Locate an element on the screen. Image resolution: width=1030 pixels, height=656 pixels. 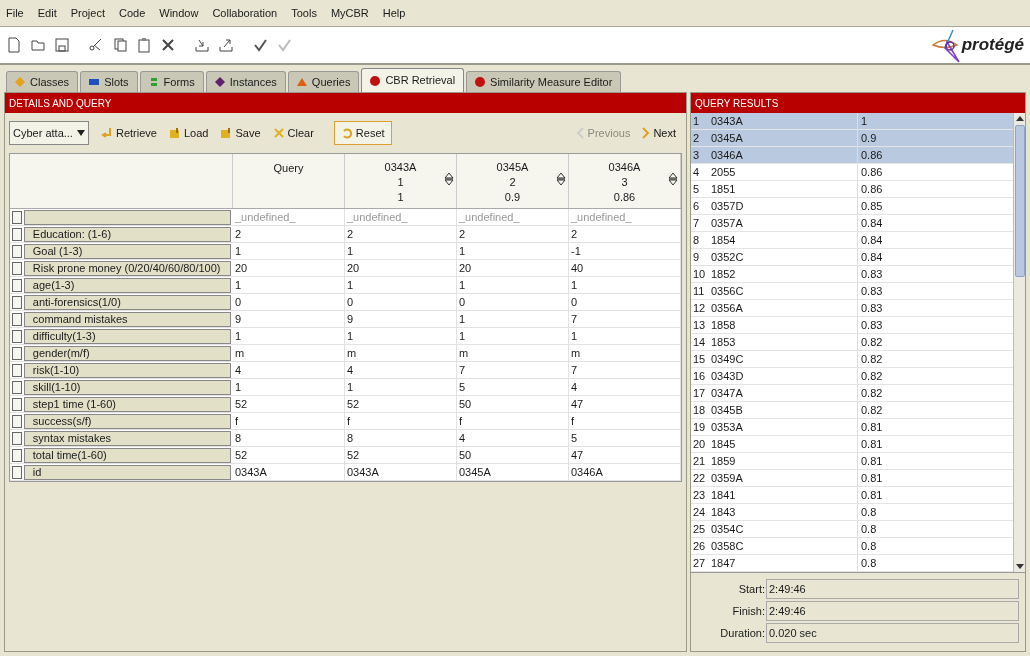
scrollbar is located at coordinates (1019, 342).